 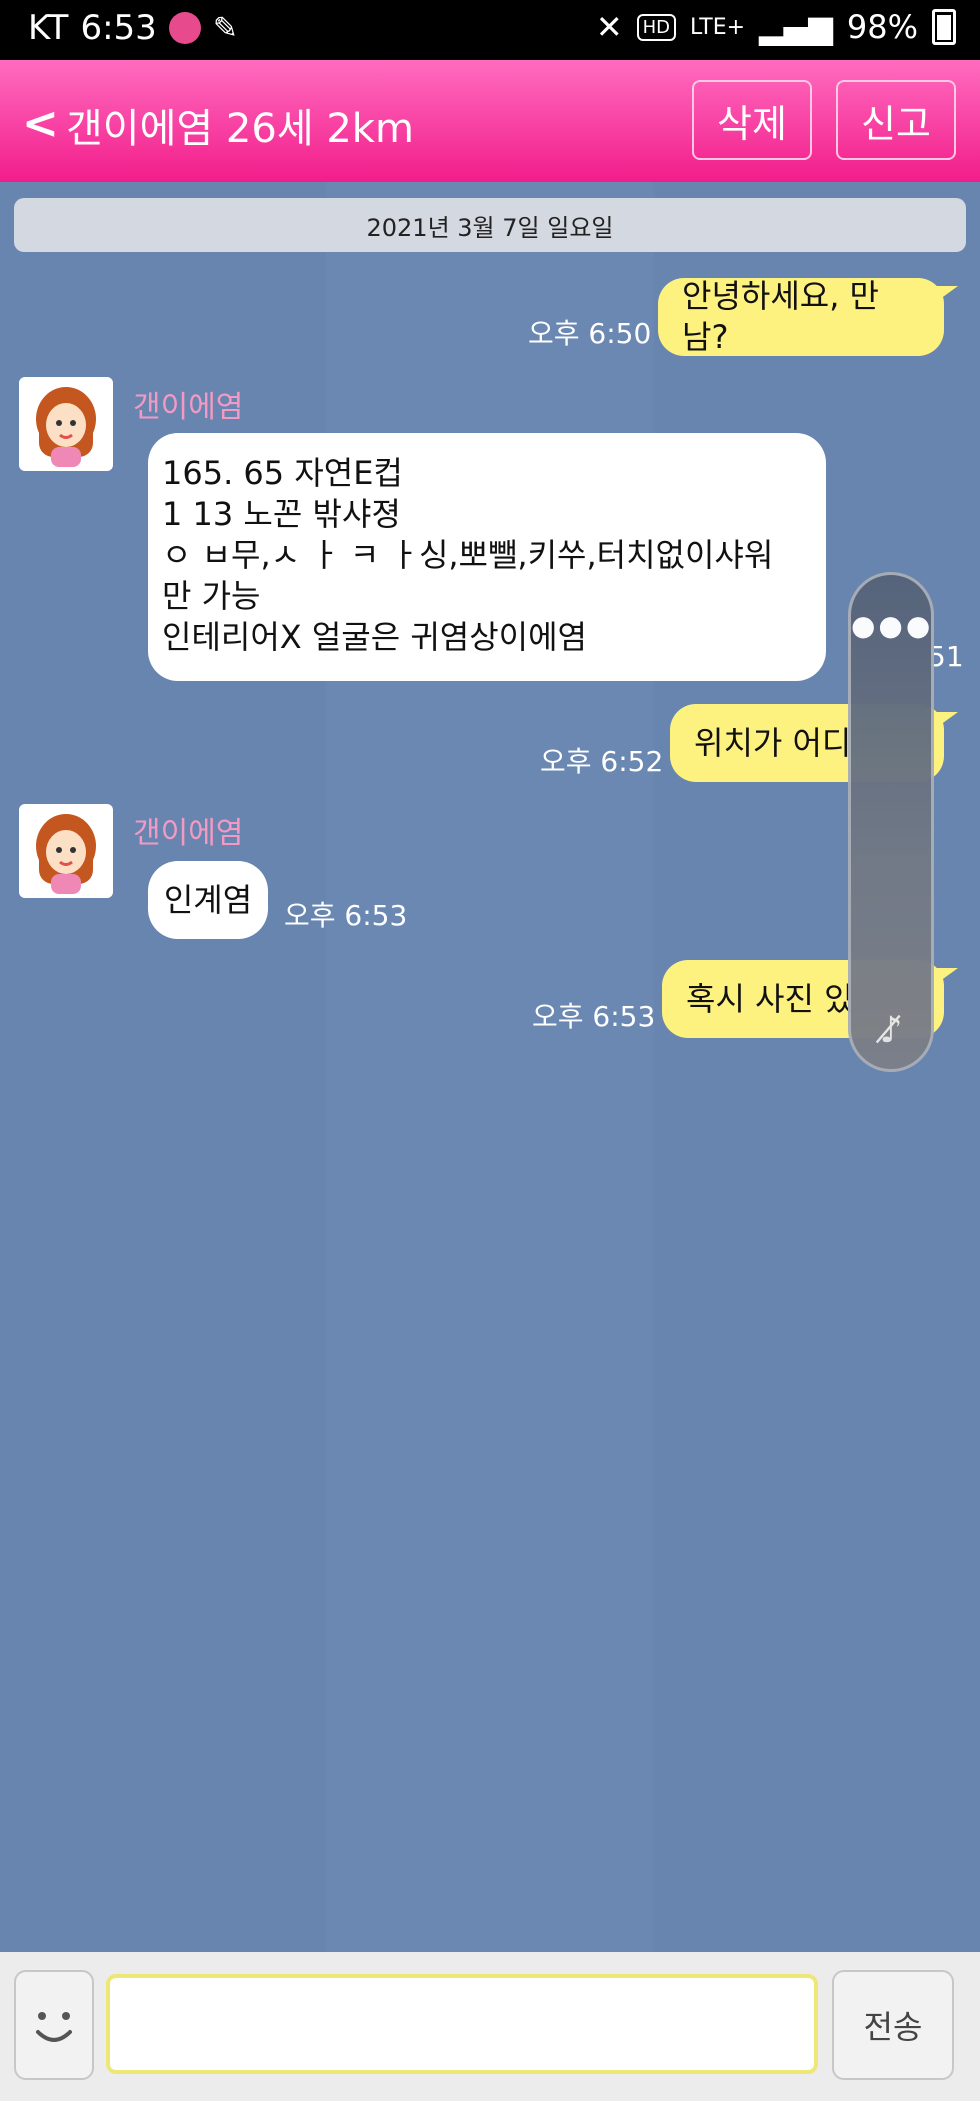 I want to click on date-divider: 2021년 3월 7일 일요일, so click(x=490, y=225).